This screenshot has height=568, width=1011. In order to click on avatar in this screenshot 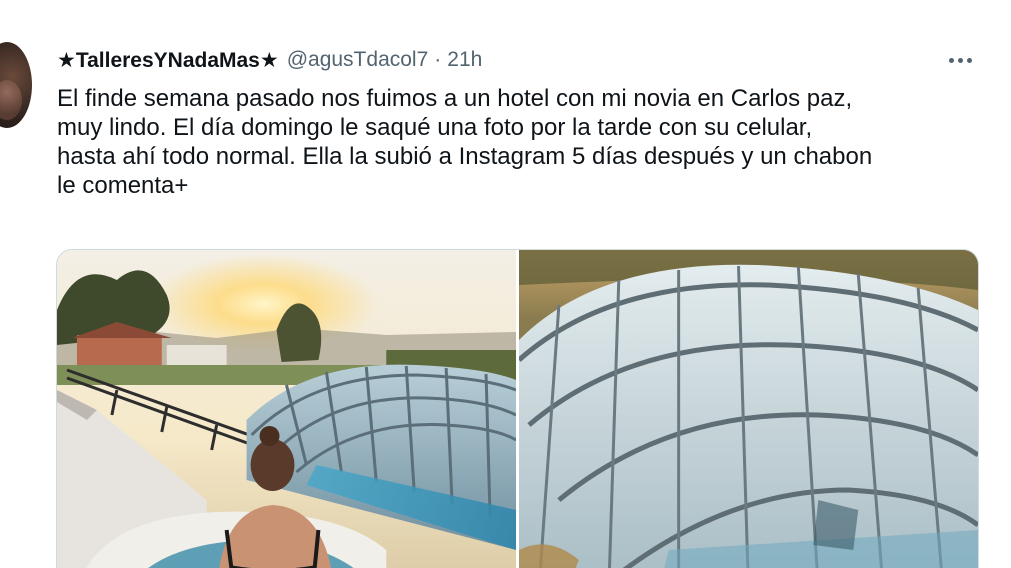, I will do `click(16, 85)`.